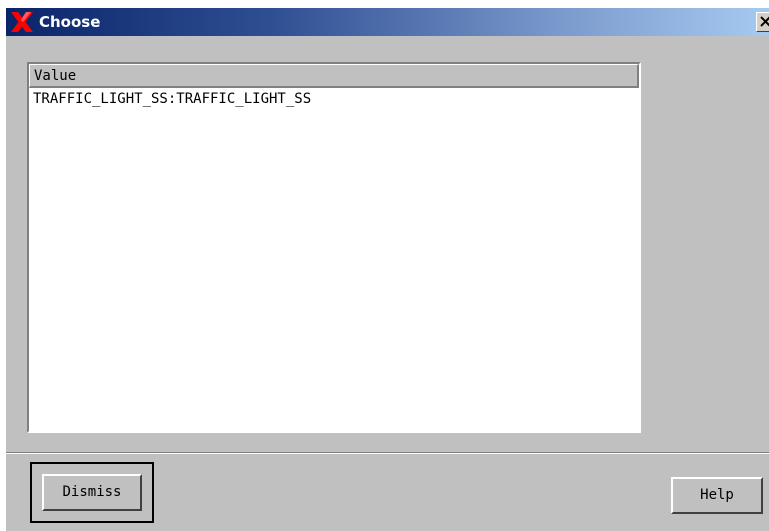 This screenshot has height=531, width=769. What do you see at coordinates (387, 453) in the screenshot?
I see `divider-highlight` at bounding box center [387, 453].